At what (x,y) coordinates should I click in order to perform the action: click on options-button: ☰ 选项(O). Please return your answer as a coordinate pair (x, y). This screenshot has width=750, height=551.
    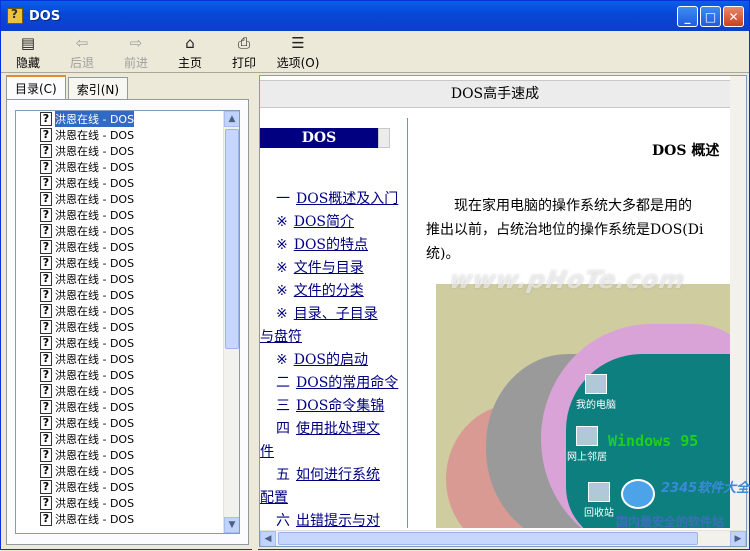
    Looking at the image, I should click on (298, 51).